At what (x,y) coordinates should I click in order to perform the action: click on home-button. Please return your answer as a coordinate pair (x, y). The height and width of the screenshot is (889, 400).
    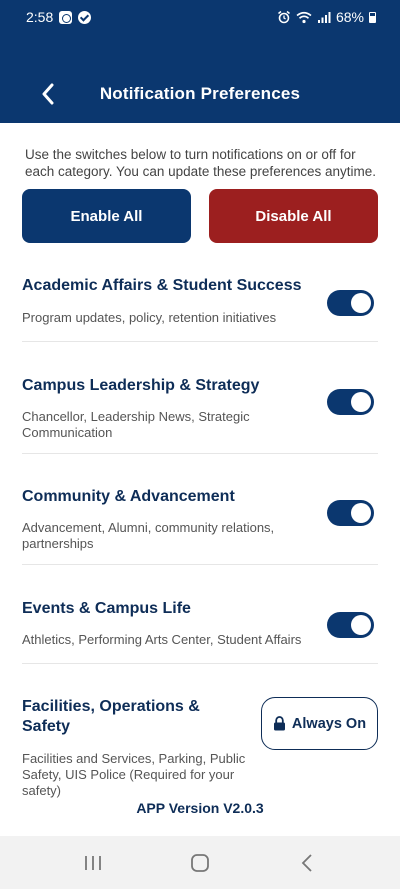
    Looking at the image, I should click on (200, 863).